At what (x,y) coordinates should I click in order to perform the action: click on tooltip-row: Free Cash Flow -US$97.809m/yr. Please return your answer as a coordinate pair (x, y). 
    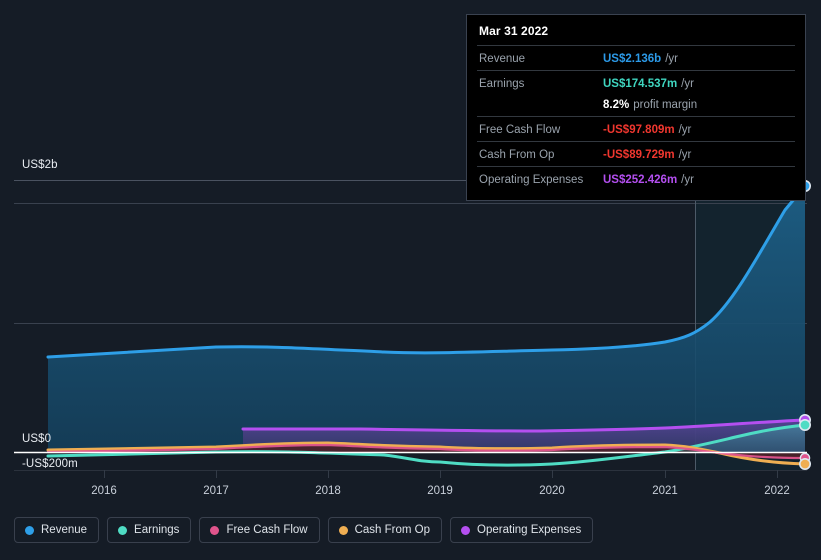
    Looking at the image, I should click on (636, 128).